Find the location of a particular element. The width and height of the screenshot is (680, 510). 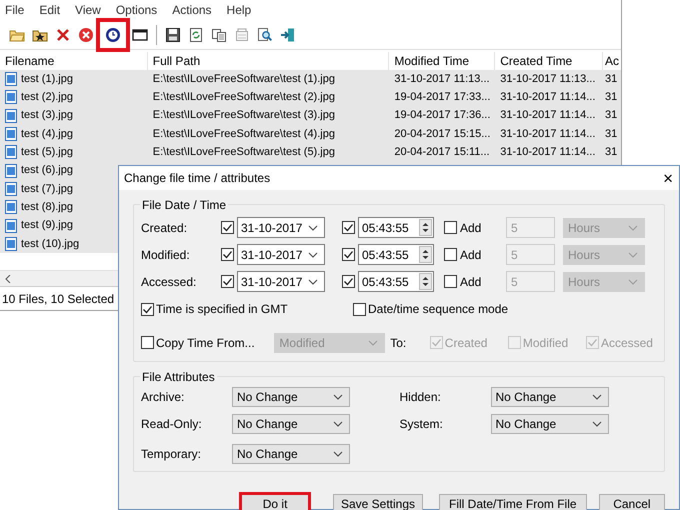

dialog-button: Fill Date/Time From File is located at coordinates (512, 502).